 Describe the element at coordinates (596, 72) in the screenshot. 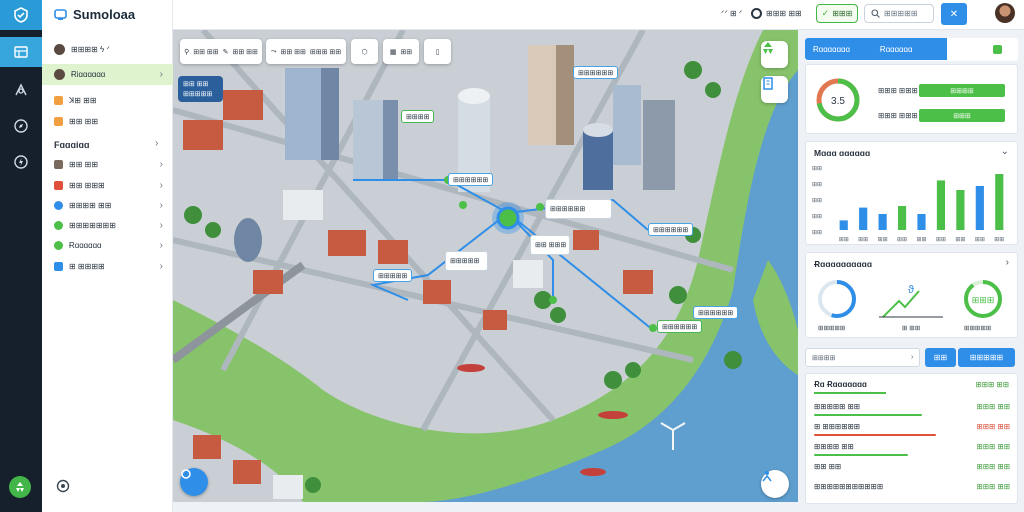

I see `map-label-1: ⊞⊞⊞⊞⊞⊞` at that location.